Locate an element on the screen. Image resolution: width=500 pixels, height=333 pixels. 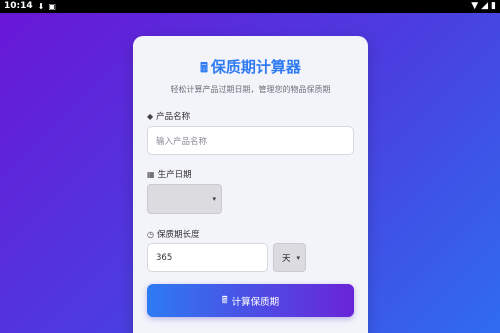
page-title: 🖩 保质期计算器 is located at coordinates (250, 68).